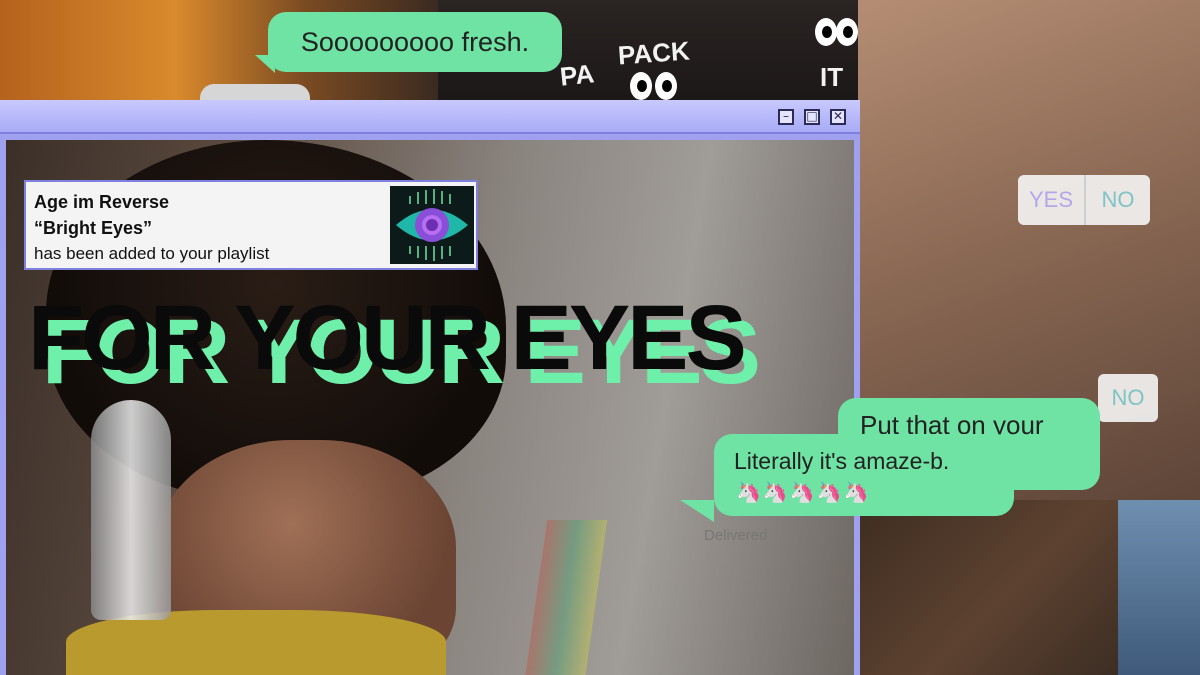 The image size is (1200, 675). I want to click on photo-panel-denim, so click(1159, 587).